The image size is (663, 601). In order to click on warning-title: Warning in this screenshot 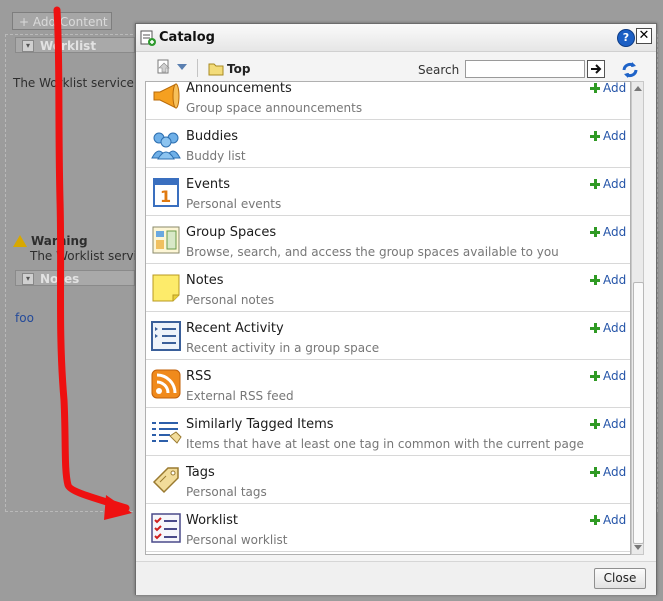, I will do `click(50, 241)`.